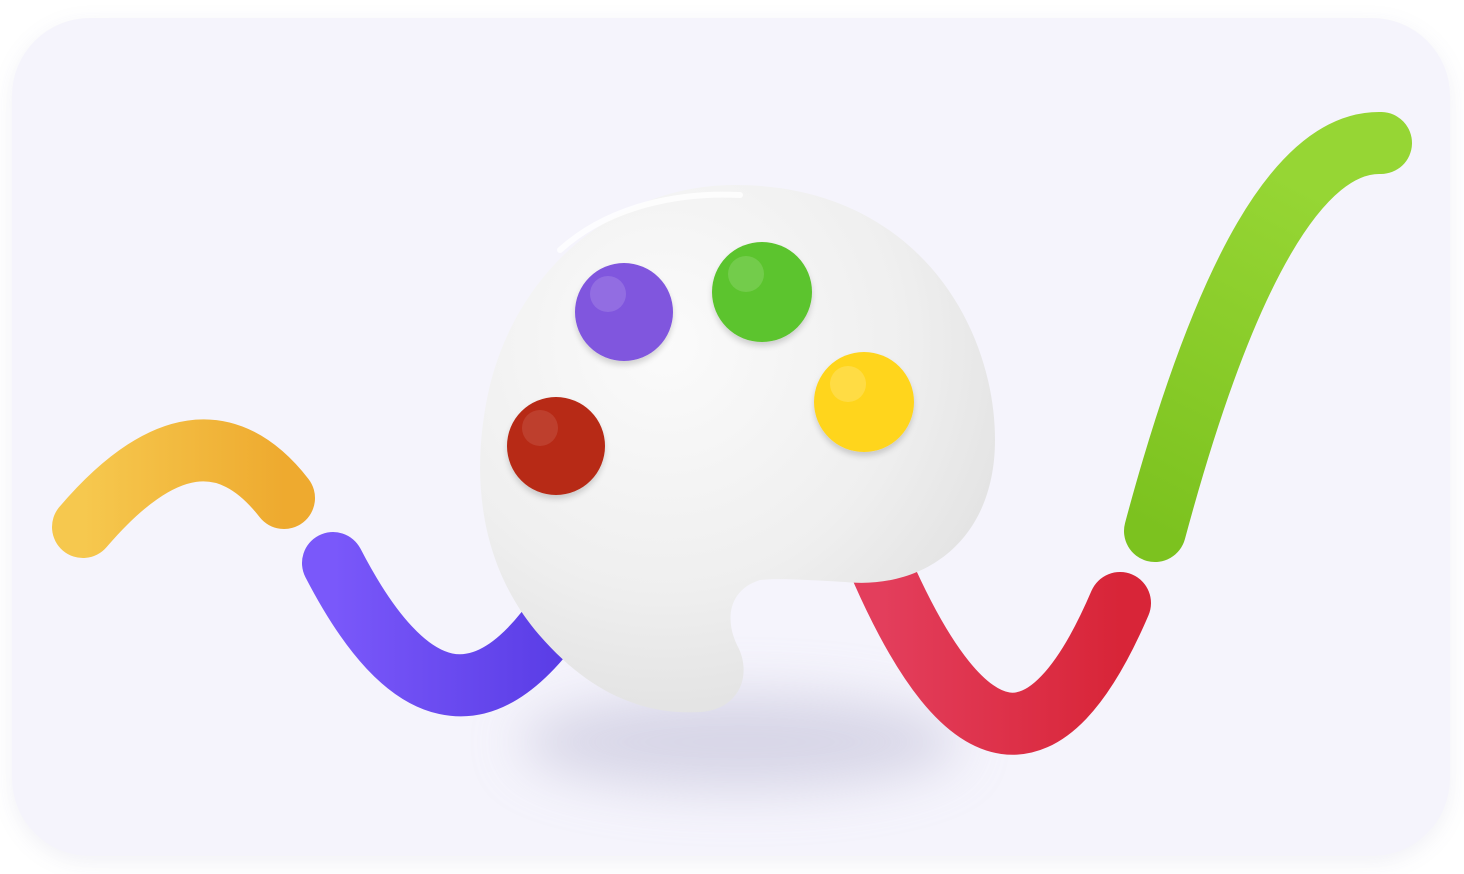 Image resolution: width=1464 pixels, height=874 pixels. Describe the element at coordinates (740, 742) in the screenshot. I see `palette-shadow` at that location.